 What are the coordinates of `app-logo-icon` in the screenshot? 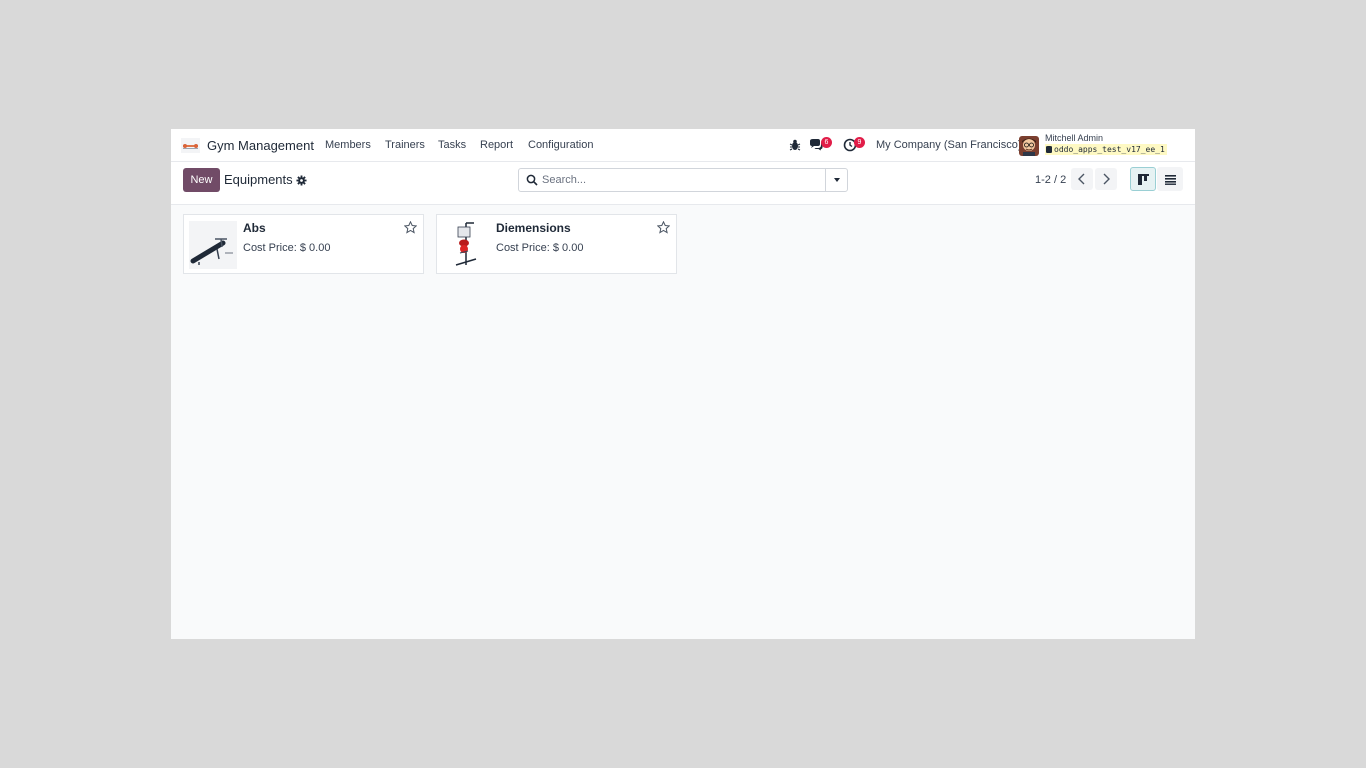 It's located at (190, 145).